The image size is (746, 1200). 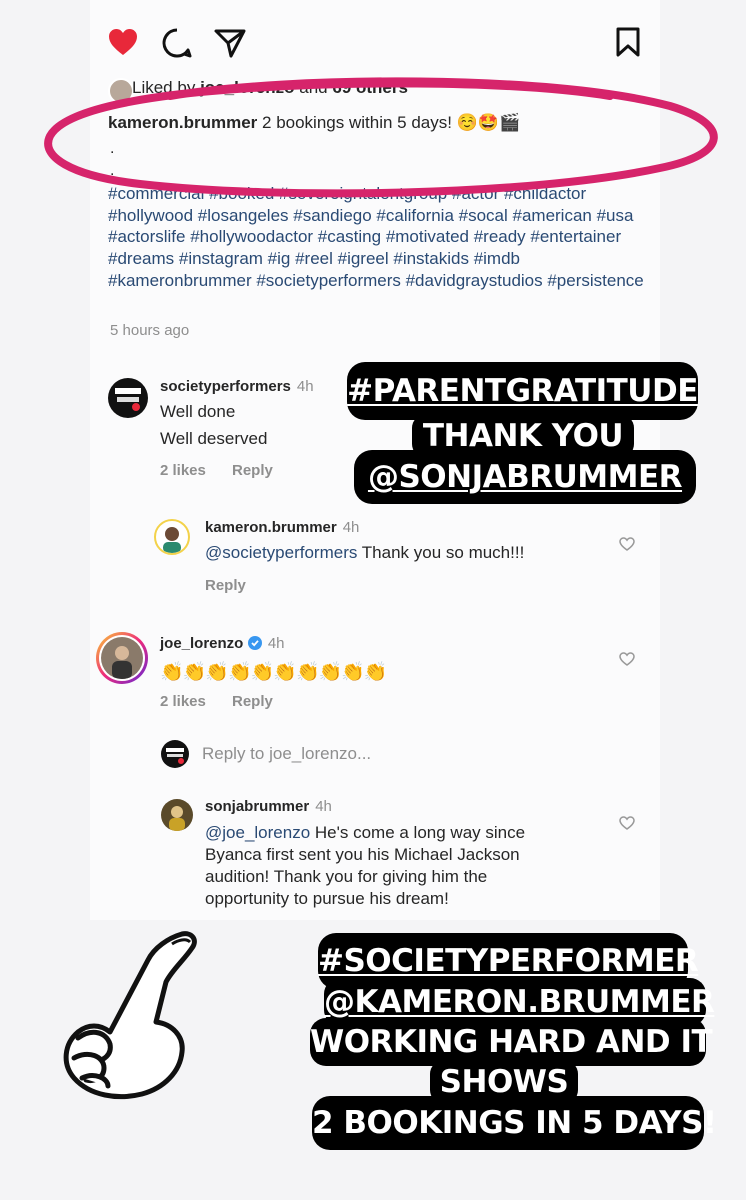 I want to click on comment-username: sonjabrummer, so click(x=257, y=806).